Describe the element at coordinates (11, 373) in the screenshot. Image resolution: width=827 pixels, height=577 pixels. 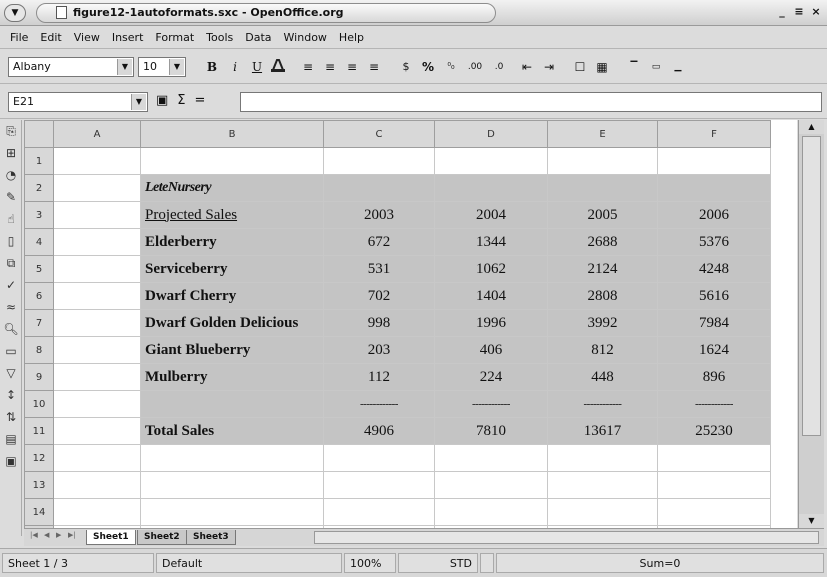
I see `autofilter-icon: ▽` at that location.